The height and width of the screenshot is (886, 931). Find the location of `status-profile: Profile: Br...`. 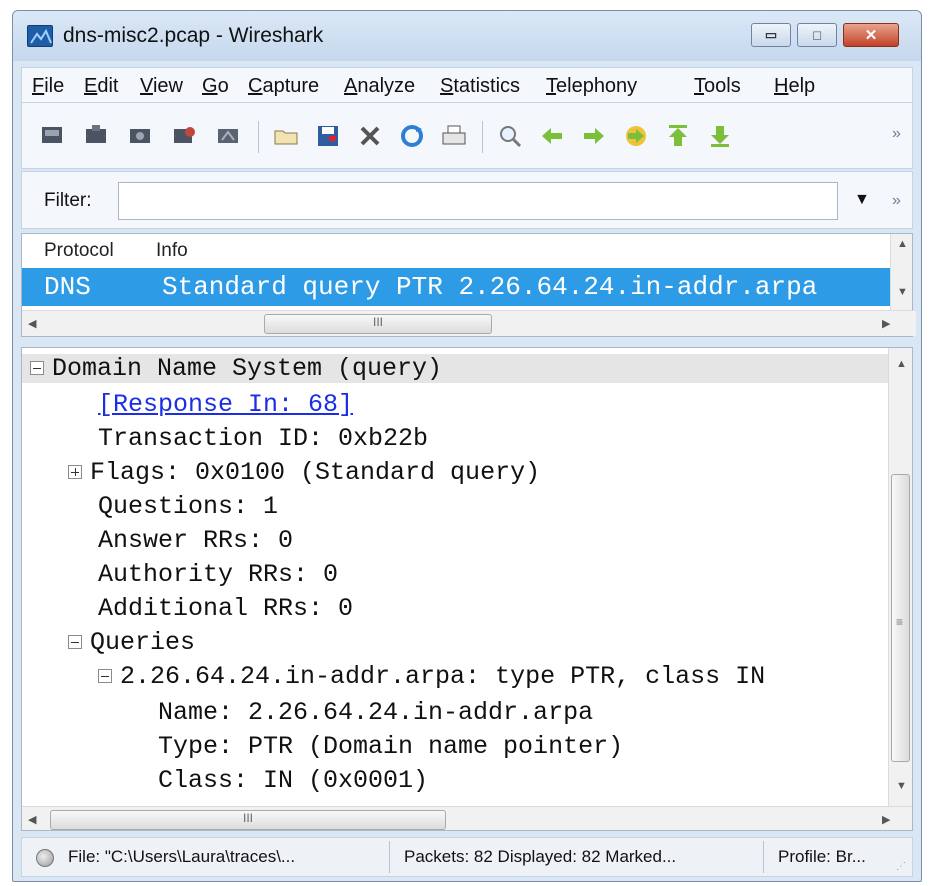

status-profile: Profile: Br... is located at coordinates (837, 857).